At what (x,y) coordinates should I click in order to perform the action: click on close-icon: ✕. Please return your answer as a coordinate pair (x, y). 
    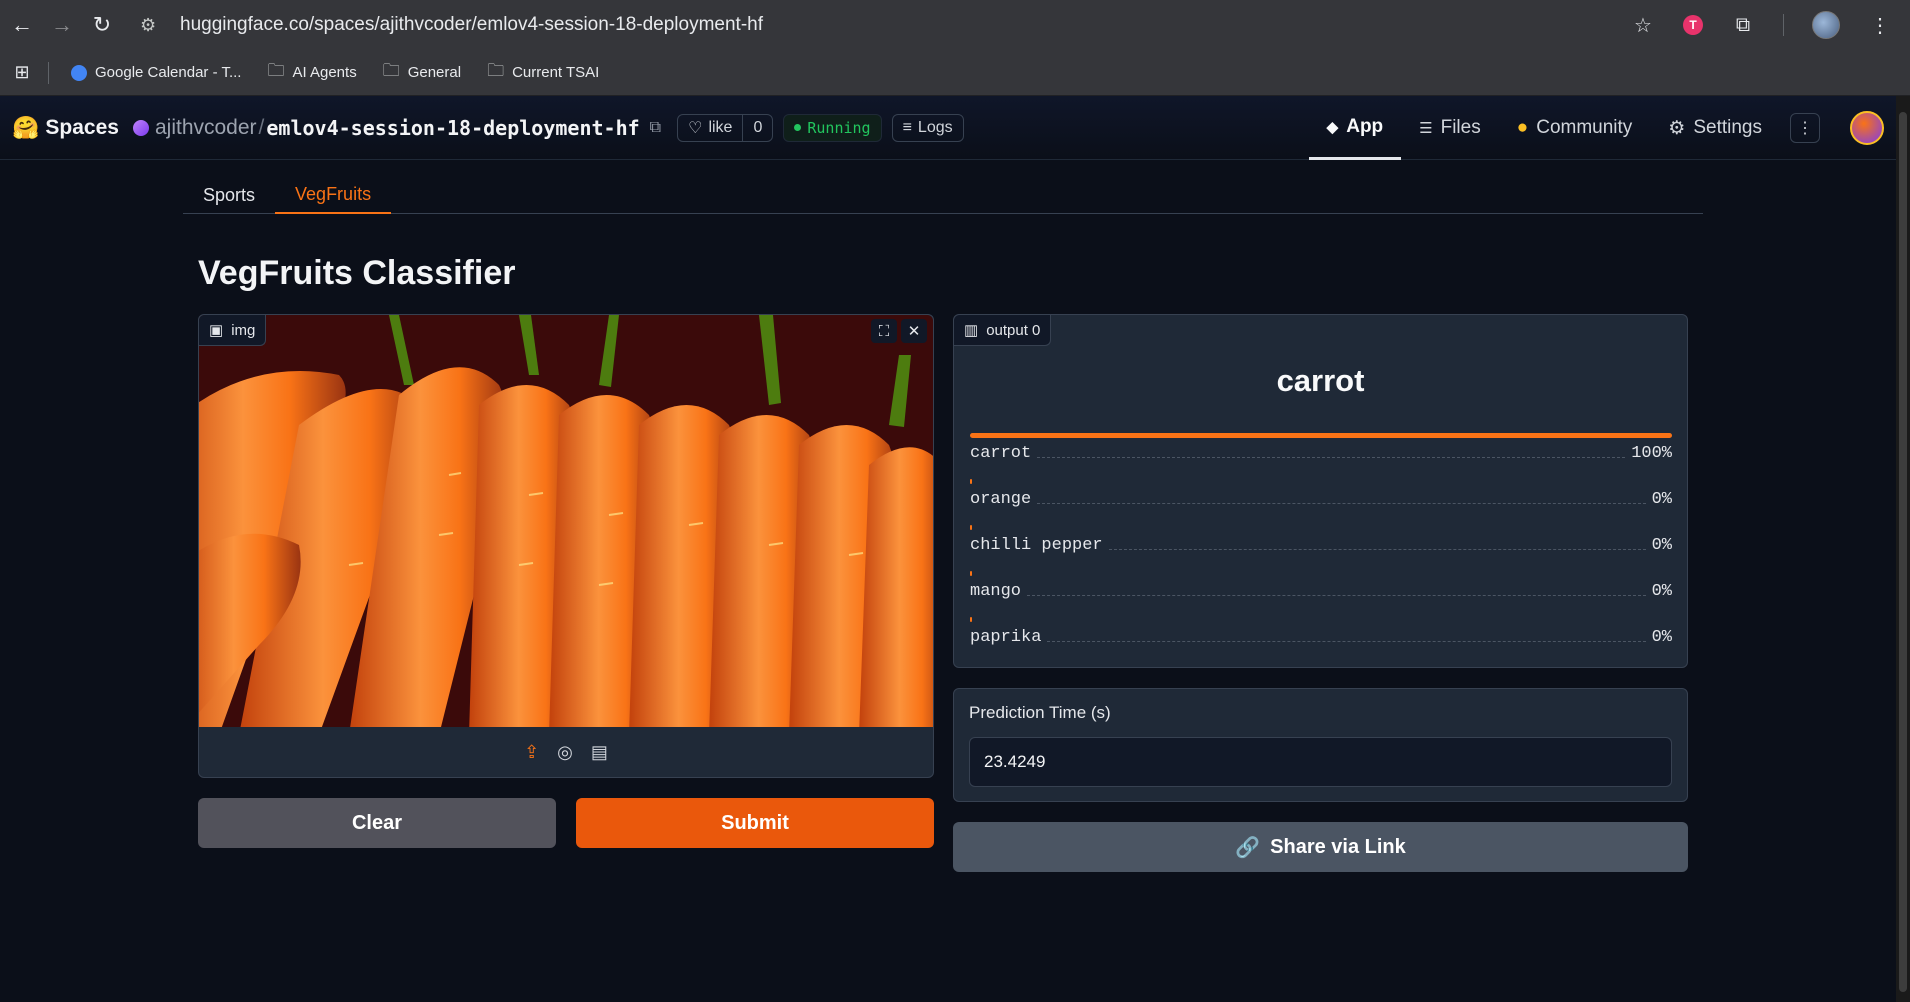
    Looking at the image, I should click on (914, 331).